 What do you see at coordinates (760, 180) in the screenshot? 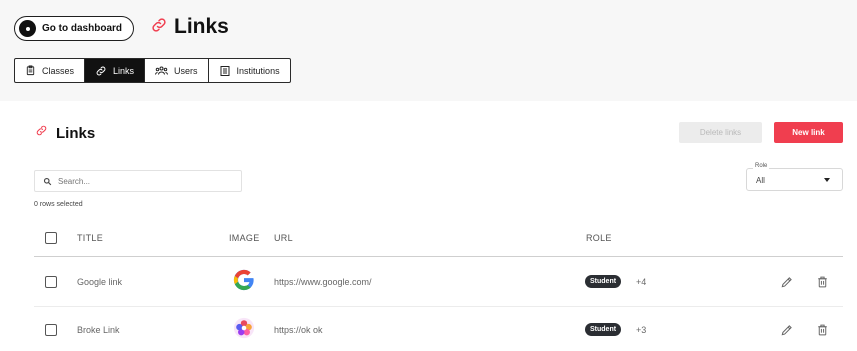
I see `role-select-value: All` at bounding box center [760, 180].